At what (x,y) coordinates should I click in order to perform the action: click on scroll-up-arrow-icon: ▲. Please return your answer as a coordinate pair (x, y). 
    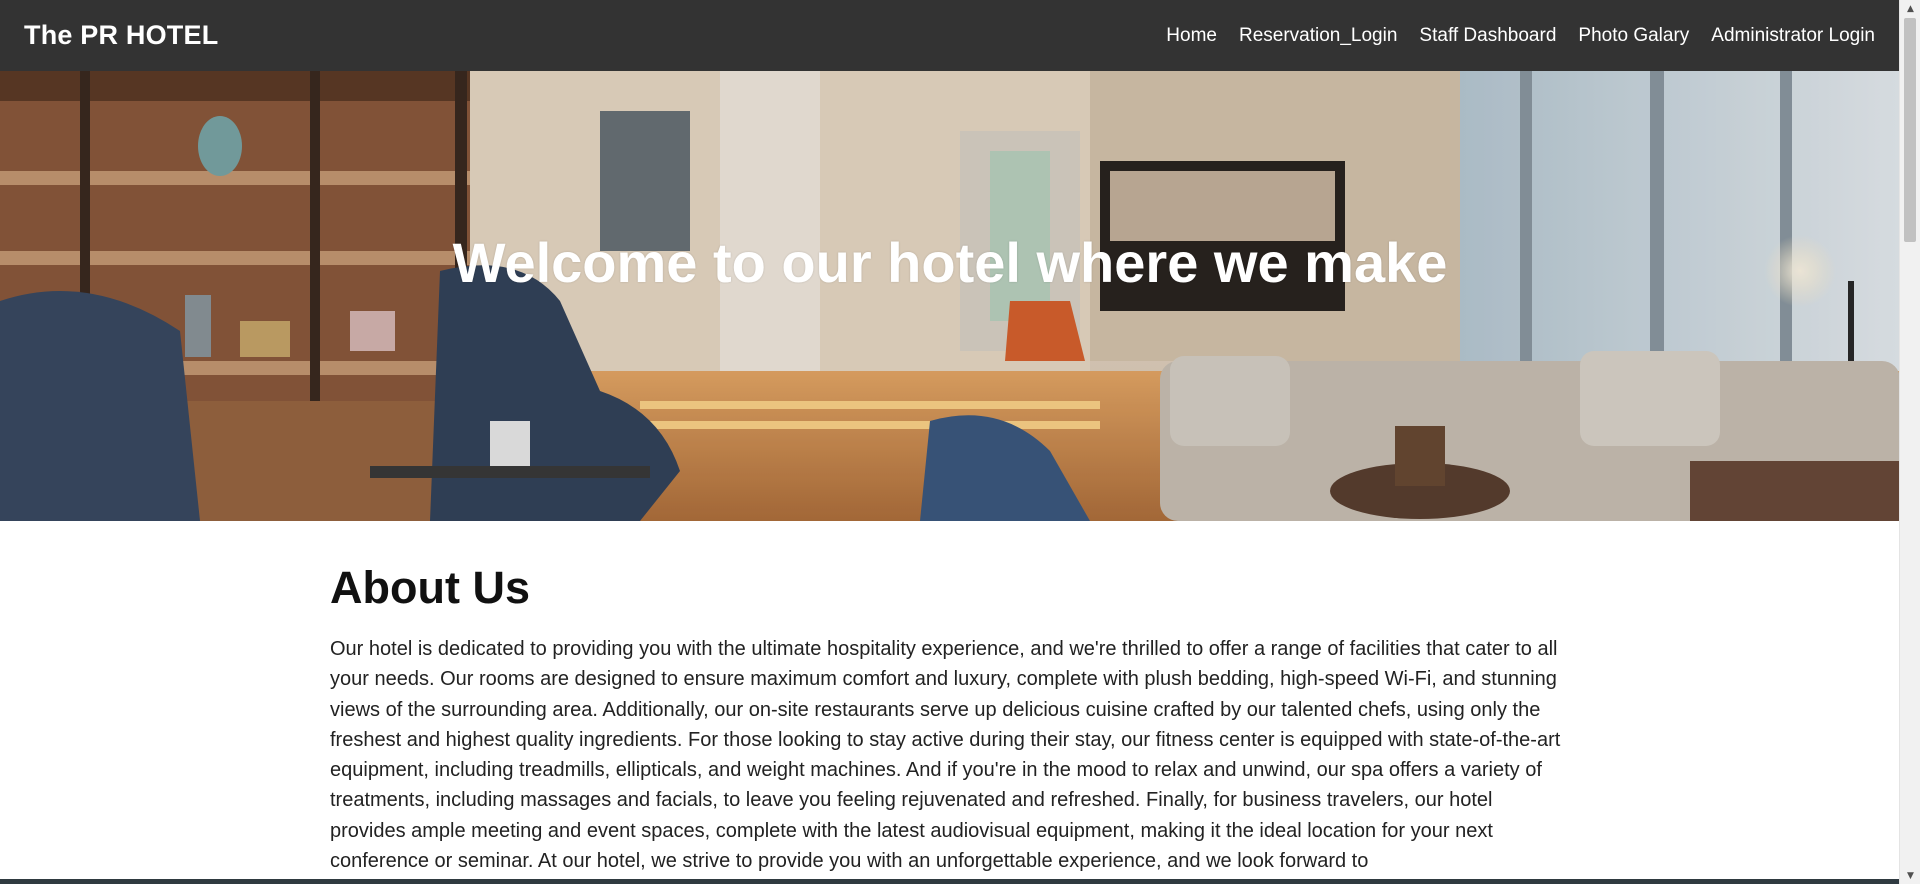
    Looking at the image, I should click on (1910, 8).